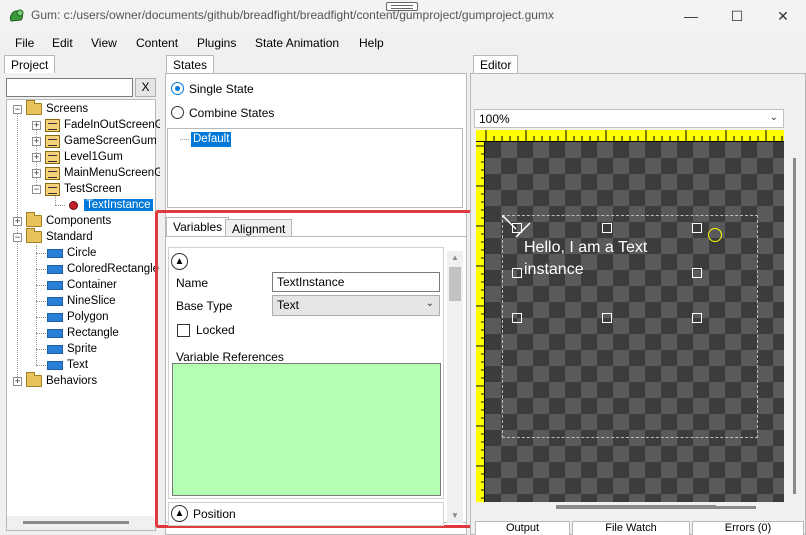  I want to click on tree-item-screen: Level1Gum, so click(84, 157).